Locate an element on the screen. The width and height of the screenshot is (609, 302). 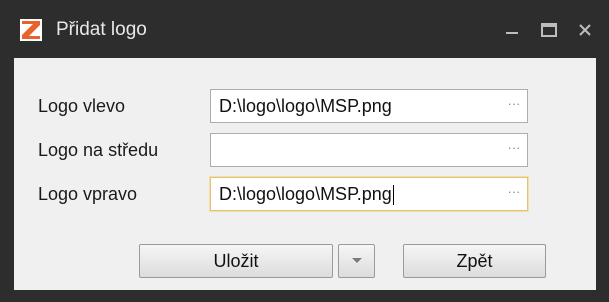
minimize-button is located at coordinates (512, 30).